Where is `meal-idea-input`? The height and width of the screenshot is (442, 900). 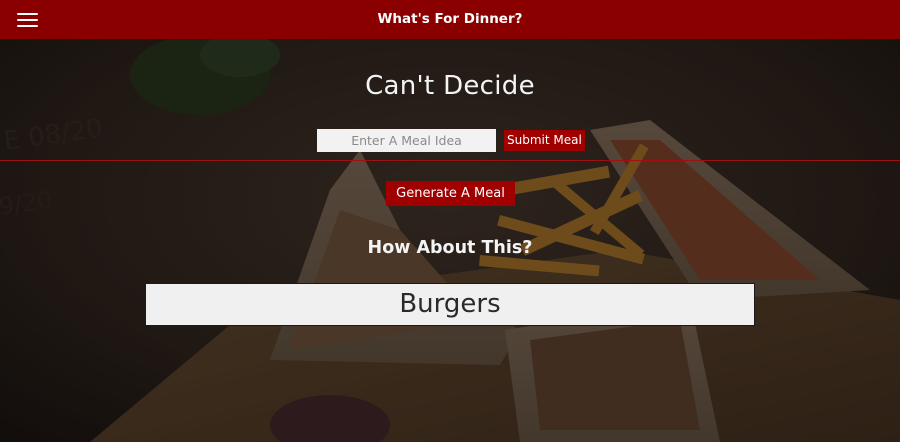
meal-idea-input is located at coordinates (406, 140).